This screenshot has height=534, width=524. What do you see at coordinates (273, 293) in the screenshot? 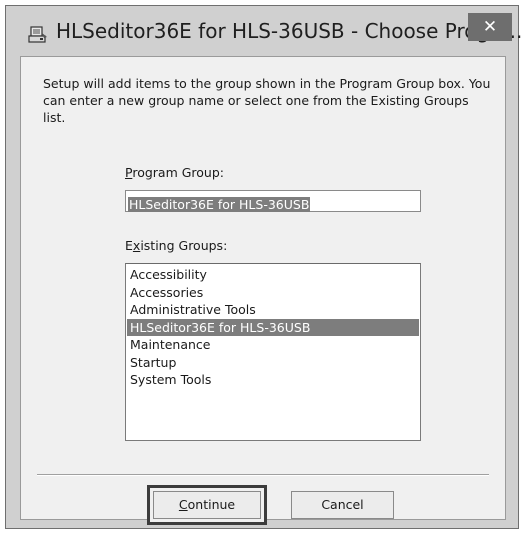
I see `list-item: Accessories` at bounding box center [273, 293].